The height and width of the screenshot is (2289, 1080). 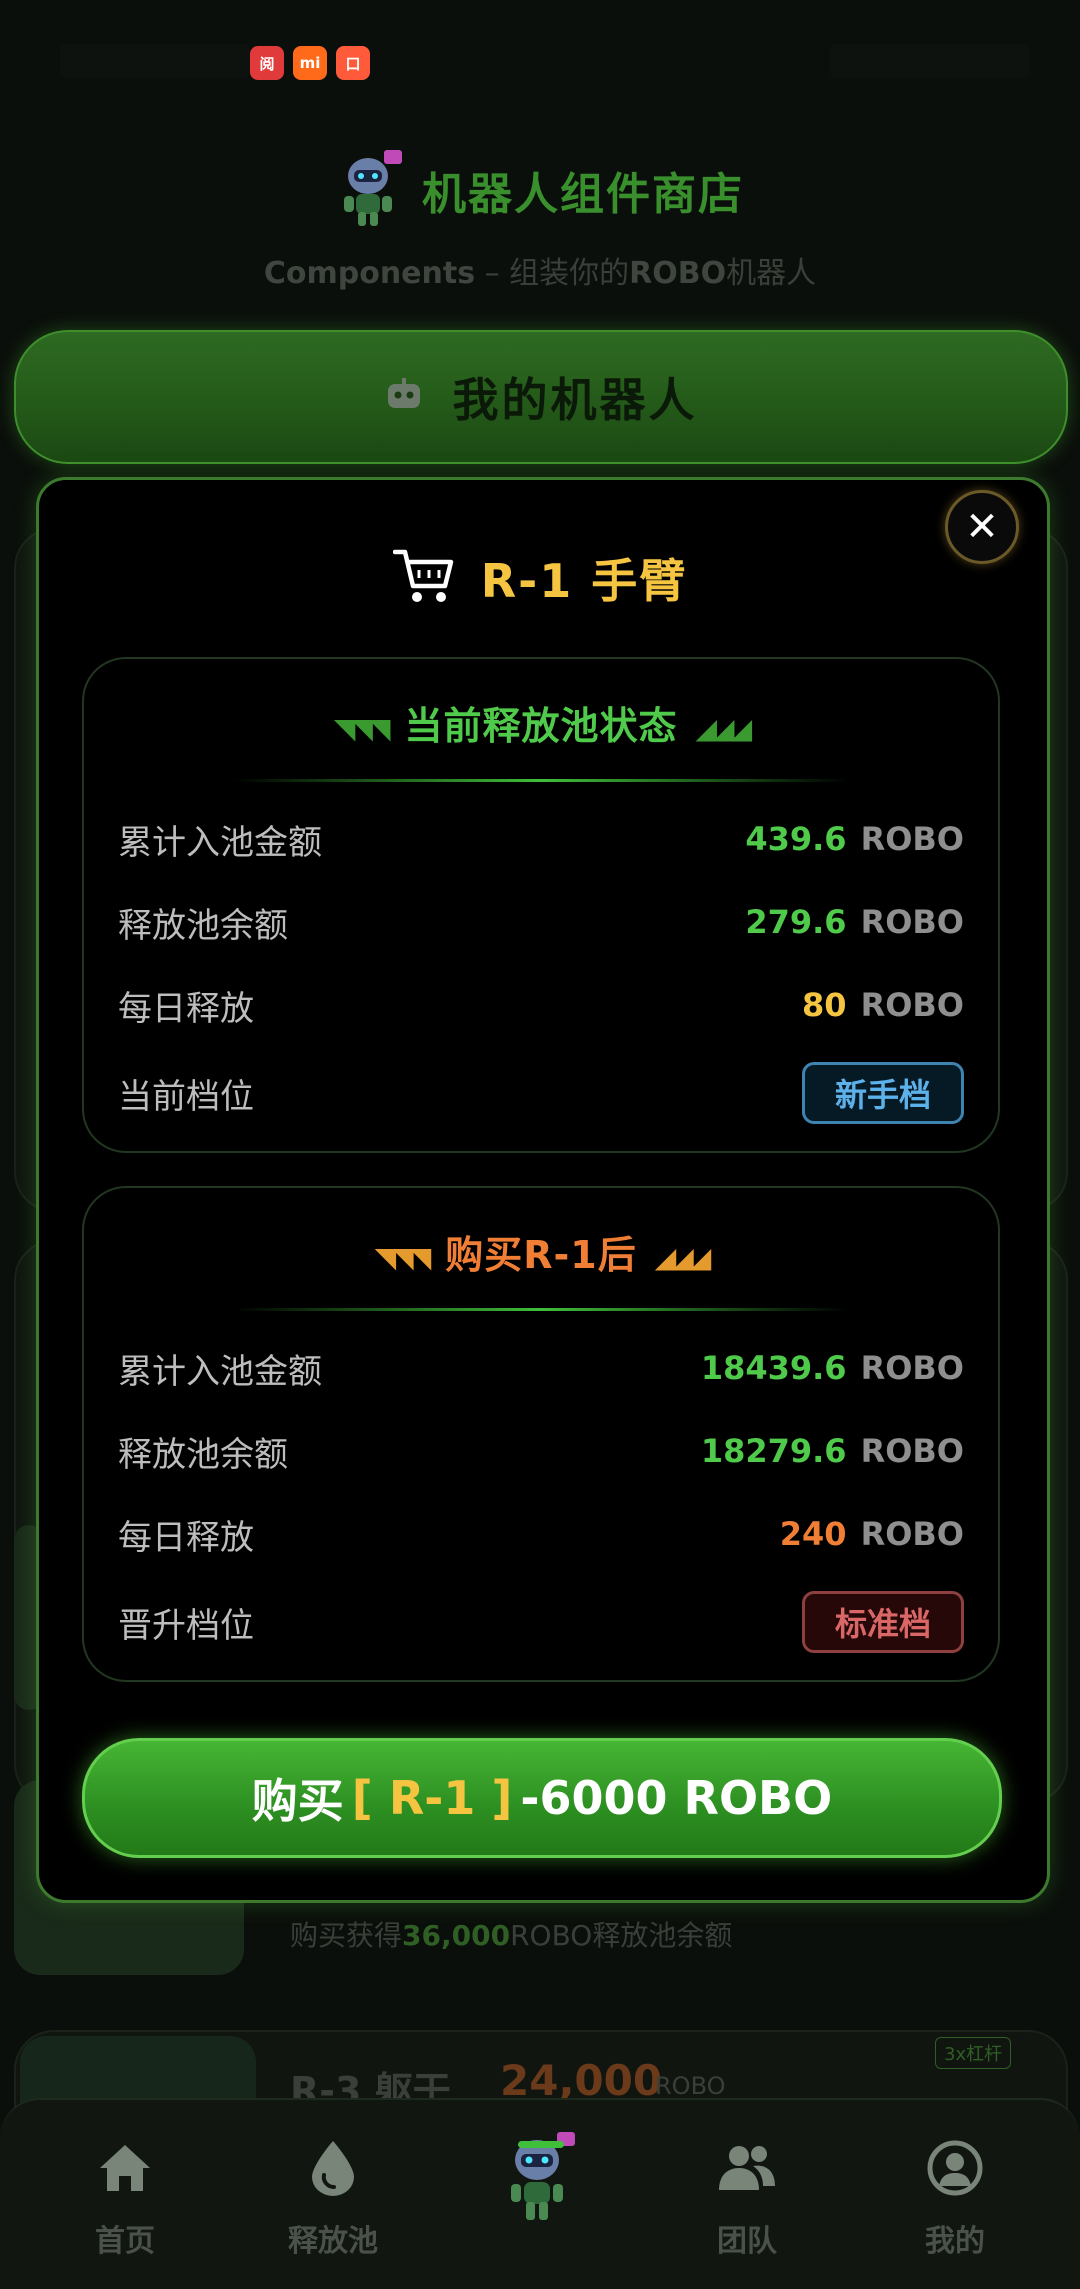 What do you see at coordinates (575, 400) in the screenshot?
I see `my-robot-label: 我的机器人` at bounding box center [575, 400].